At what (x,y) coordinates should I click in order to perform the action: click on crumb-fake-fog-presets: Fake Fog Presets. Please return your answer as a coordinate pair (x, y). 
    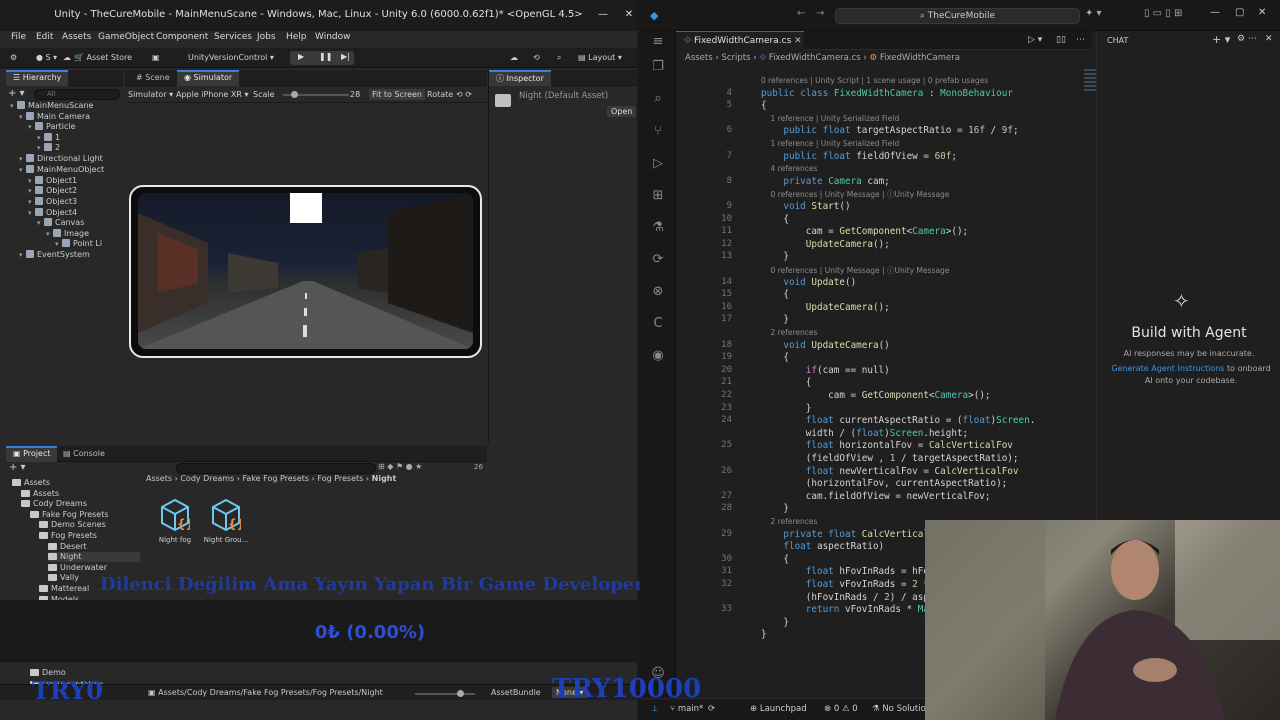
    Looking at the image, I should click on (276, 478).